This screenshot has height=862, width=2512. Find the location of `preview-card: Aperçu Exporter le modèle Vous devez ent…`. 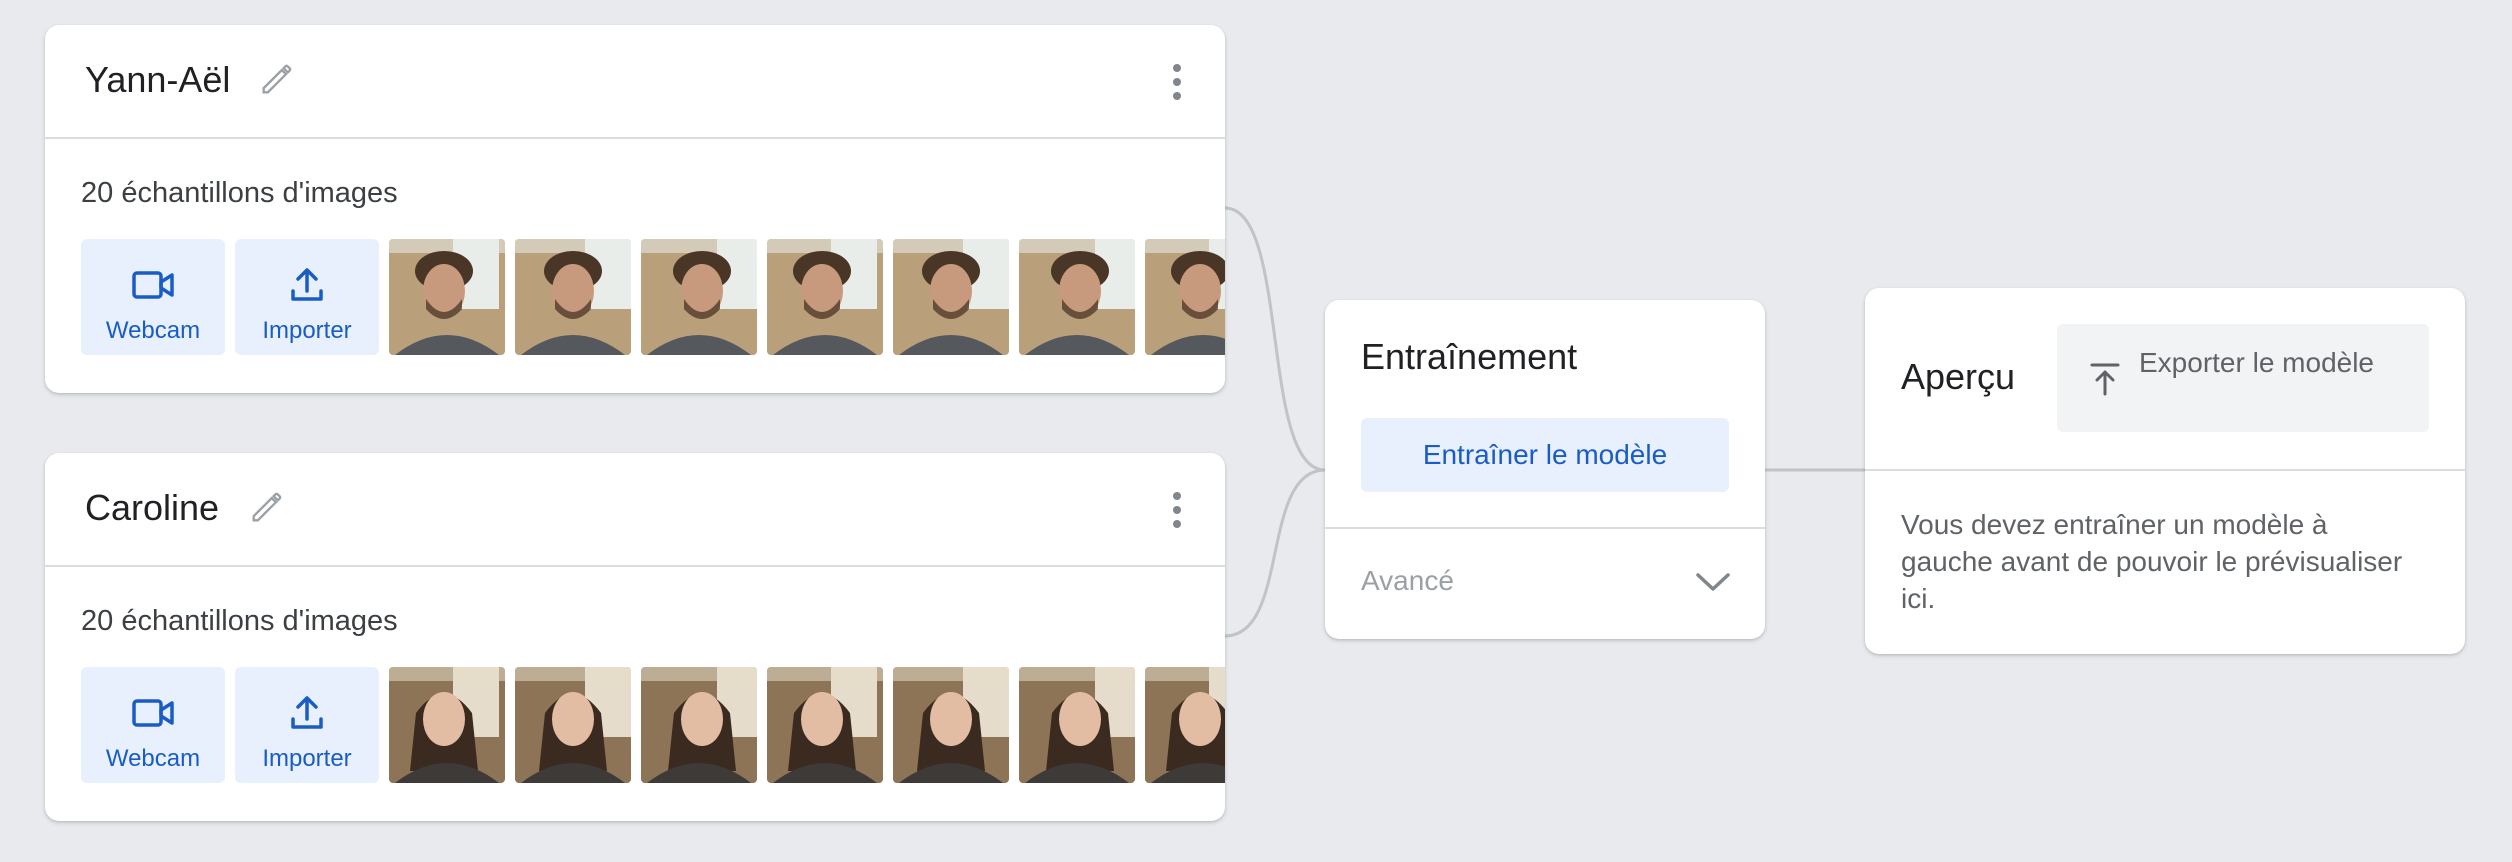

preview-card: Aperçu Exporter le modèle Vous devez ent… is located at coordinates (2165, 471).